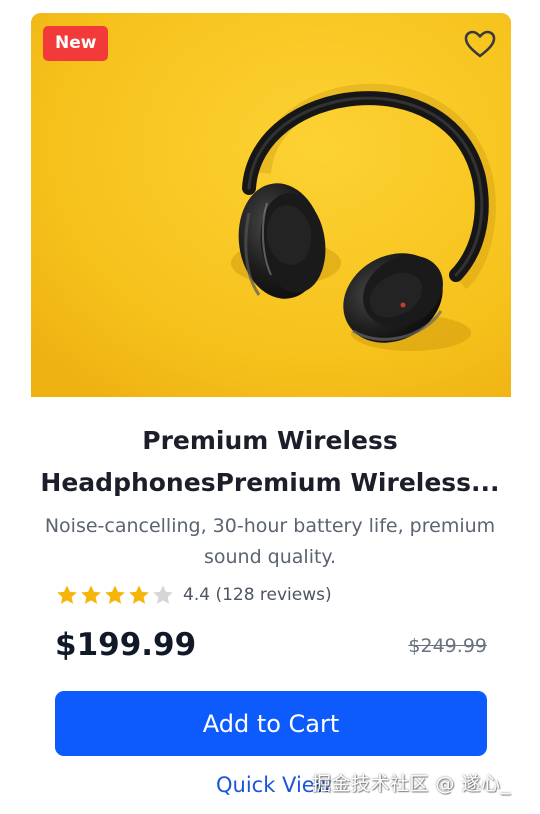 The width and height of the screenshot is (540, 814). I want to click on new-badge: New, so click(76, 43).